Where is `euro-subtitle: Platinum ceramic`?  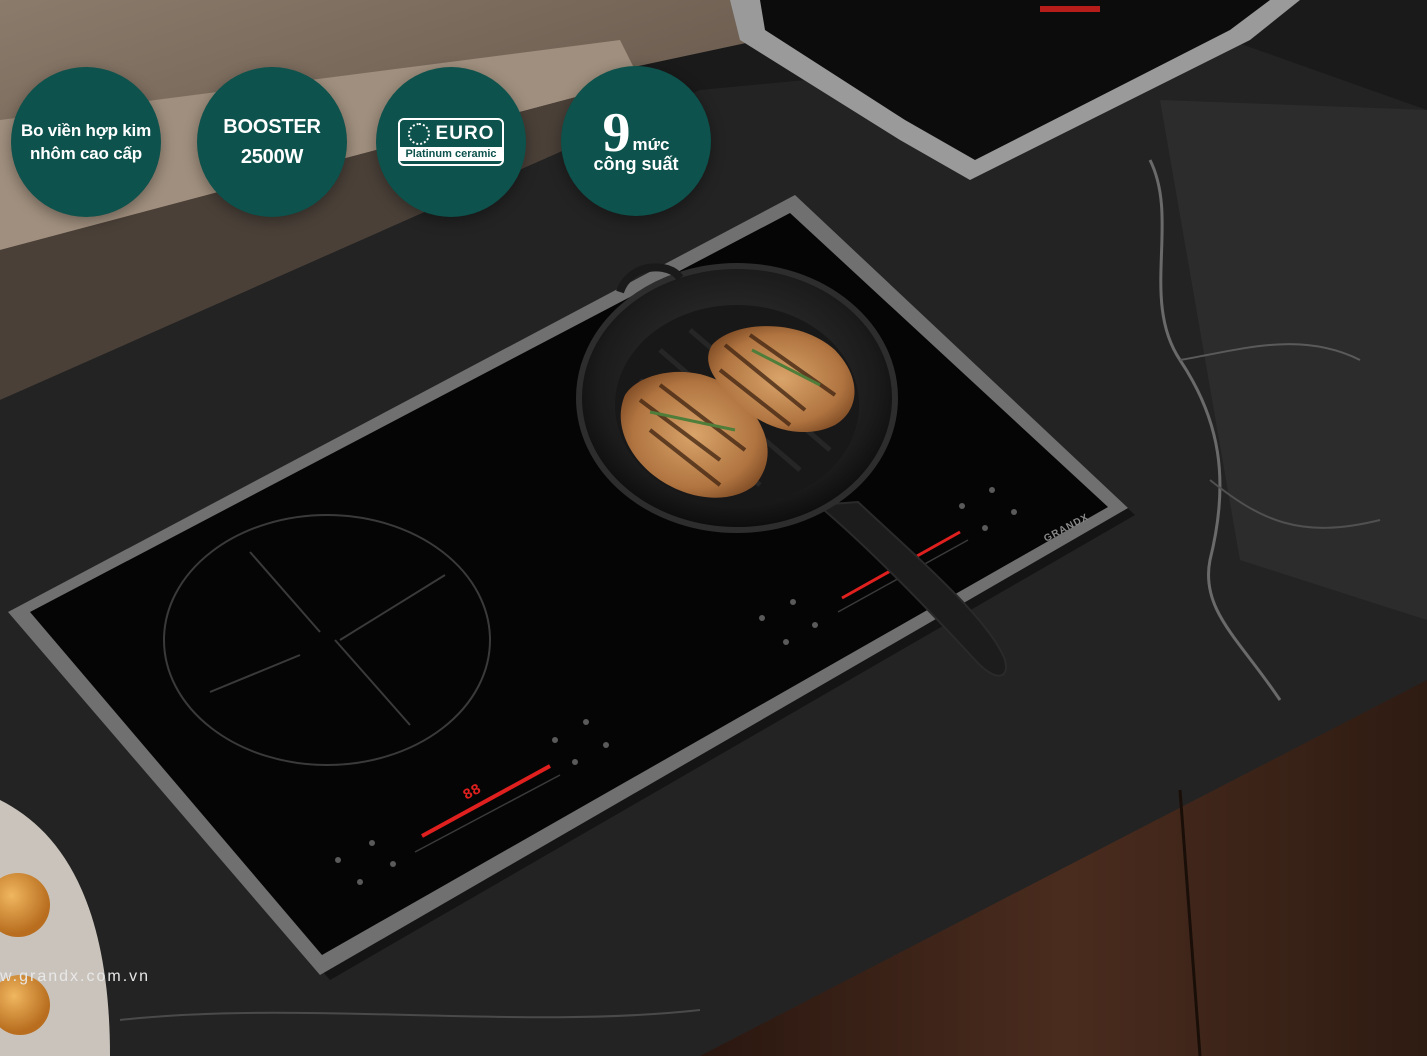
euro-subtitle: Platinum ceramic is located at coordinates (451, 154).